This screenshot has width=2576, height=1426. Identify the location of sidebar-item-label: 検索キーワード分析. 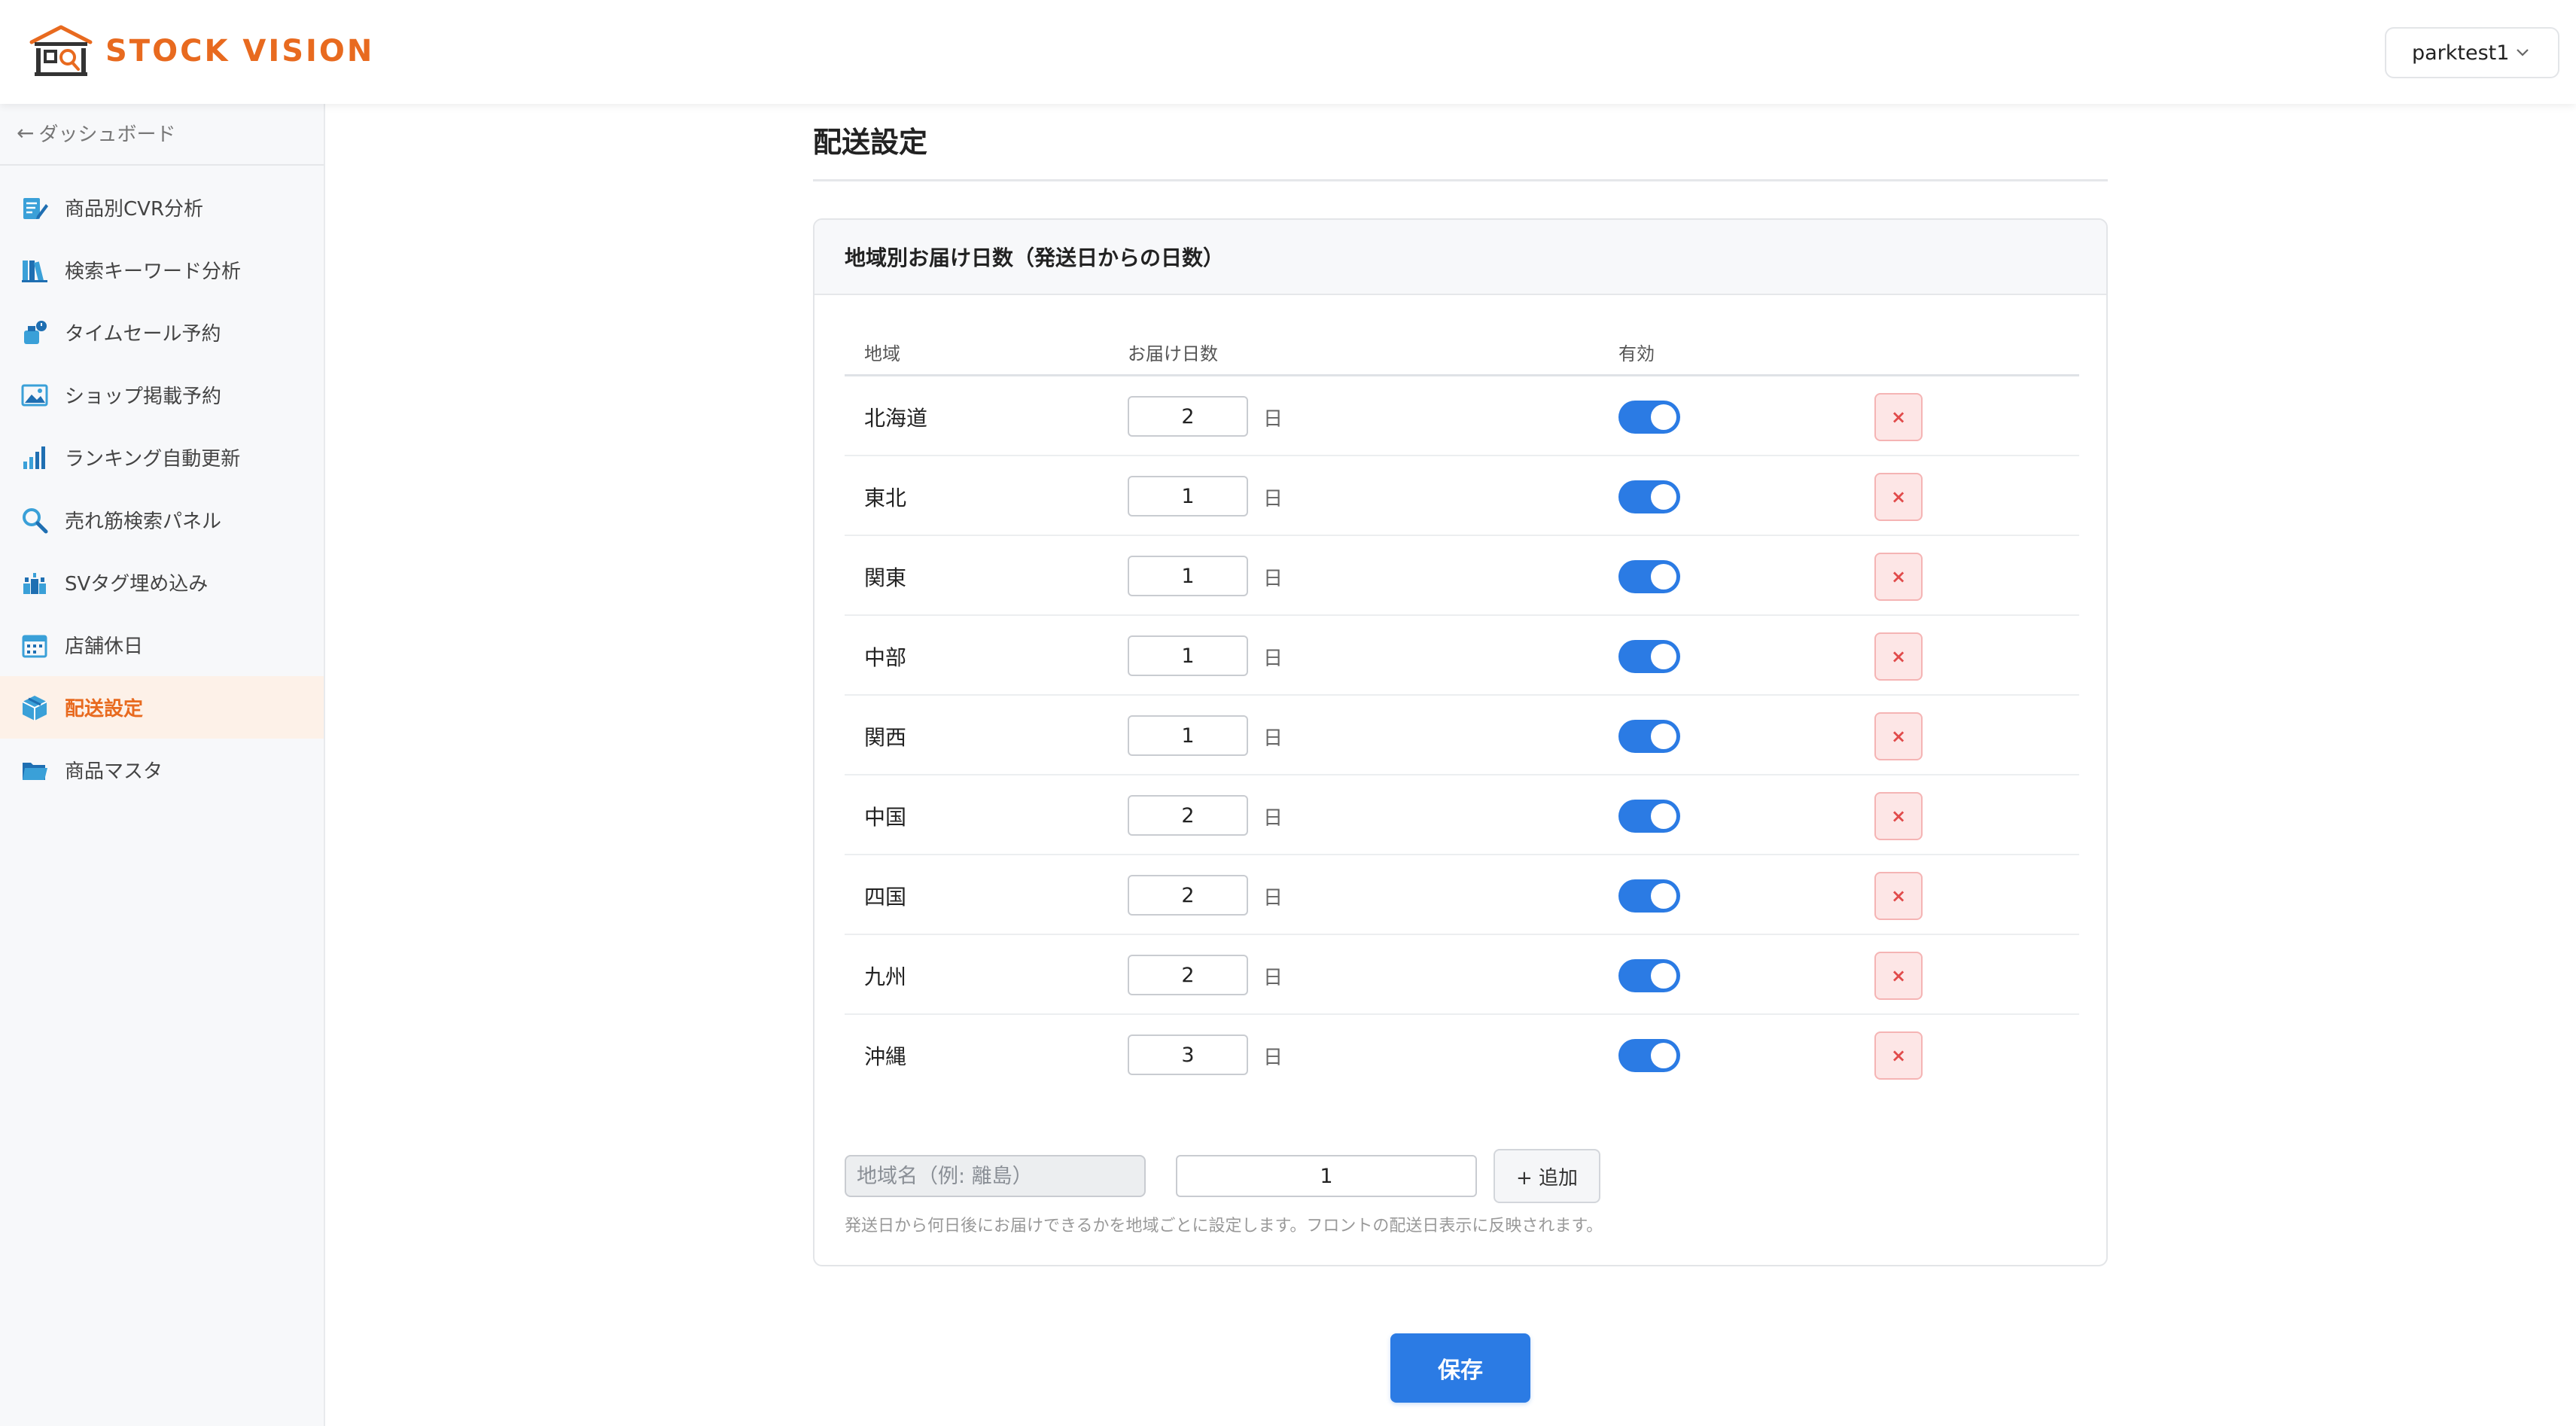
(153, 272).